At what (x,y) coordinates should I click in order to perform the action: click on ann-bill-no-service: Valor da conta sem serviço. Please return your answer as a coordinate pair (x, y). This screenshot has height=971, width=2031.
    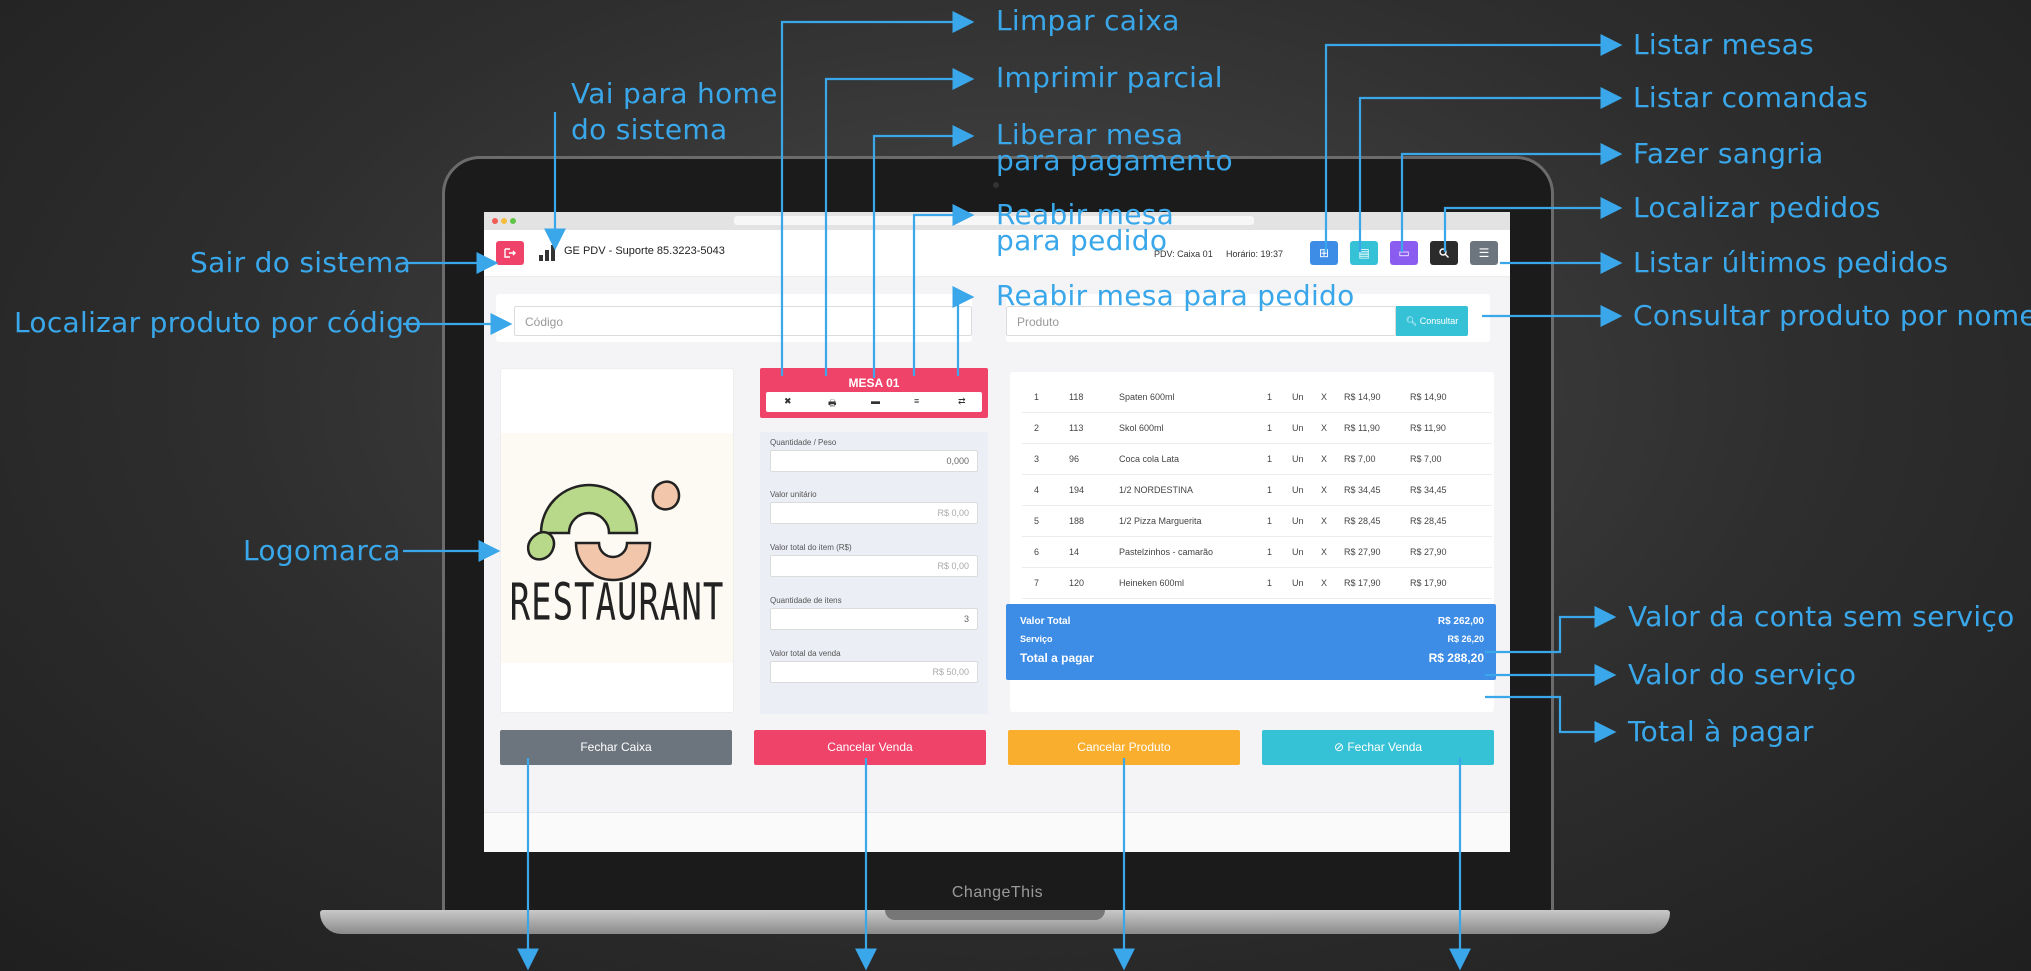
    Looking at the image, I should click on (1821, 616).